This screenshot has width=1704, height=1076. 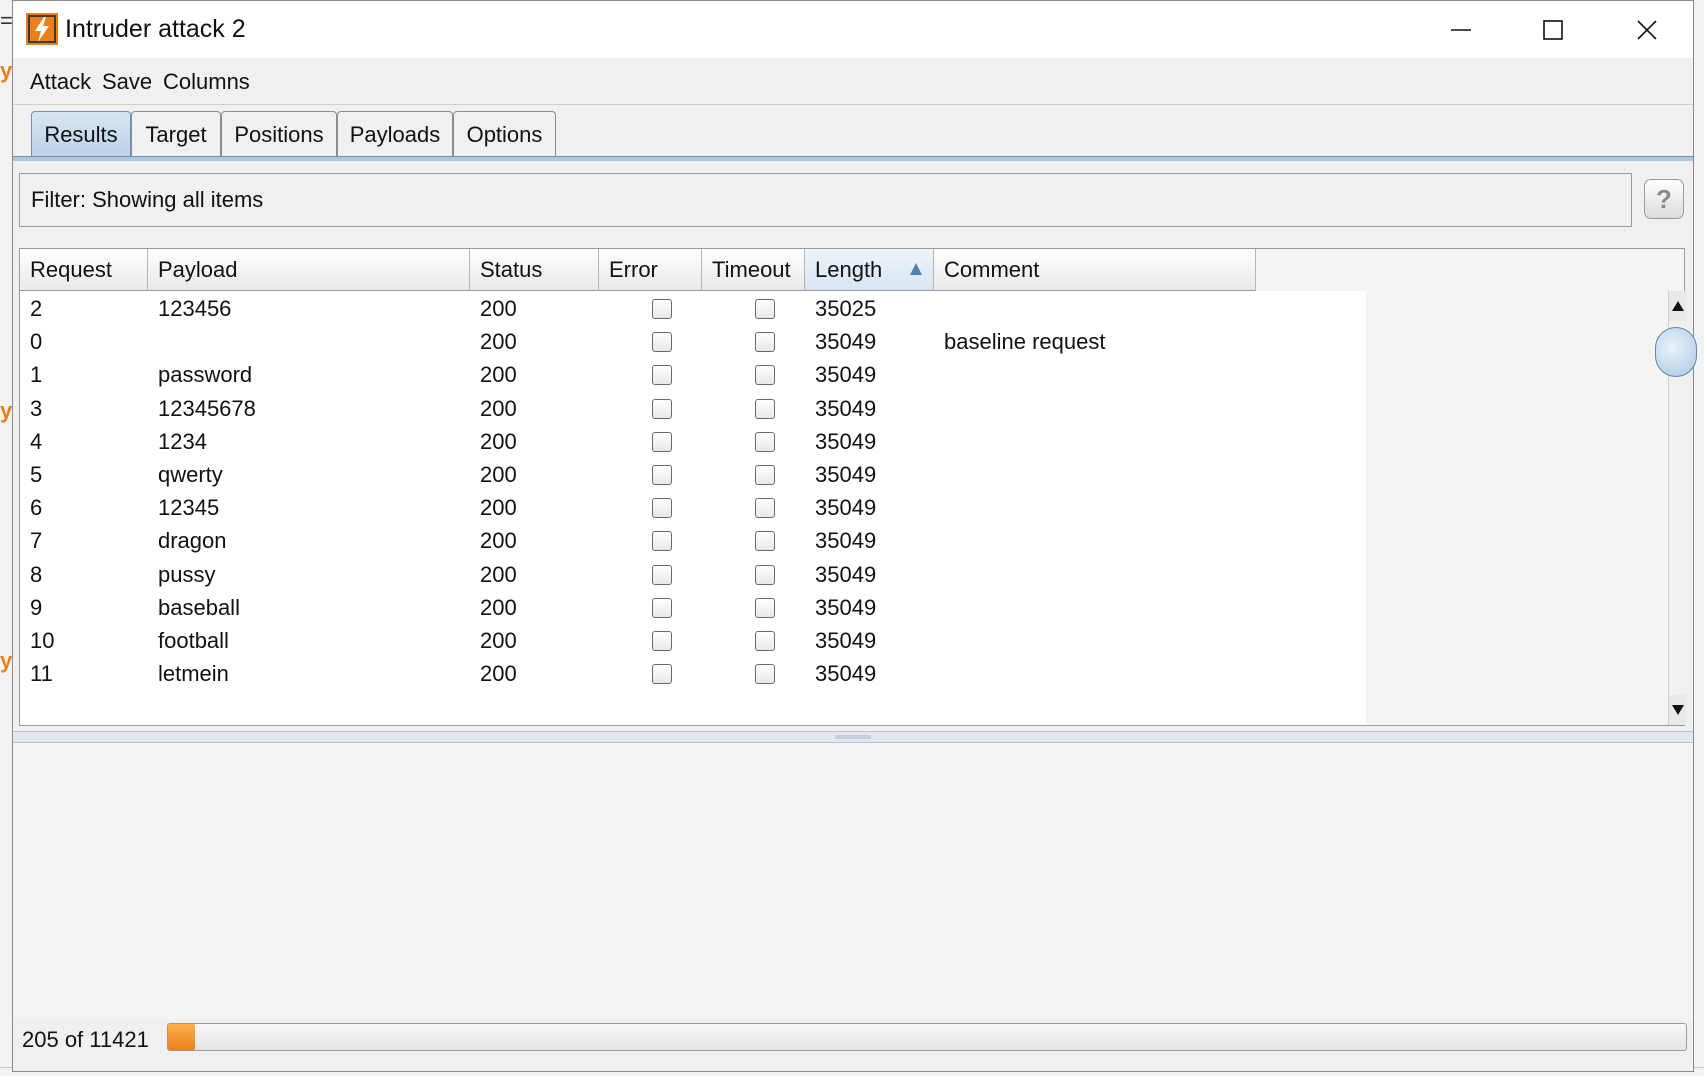 I want to click on vertical-scrollbar, so click(x=1676, y=508).